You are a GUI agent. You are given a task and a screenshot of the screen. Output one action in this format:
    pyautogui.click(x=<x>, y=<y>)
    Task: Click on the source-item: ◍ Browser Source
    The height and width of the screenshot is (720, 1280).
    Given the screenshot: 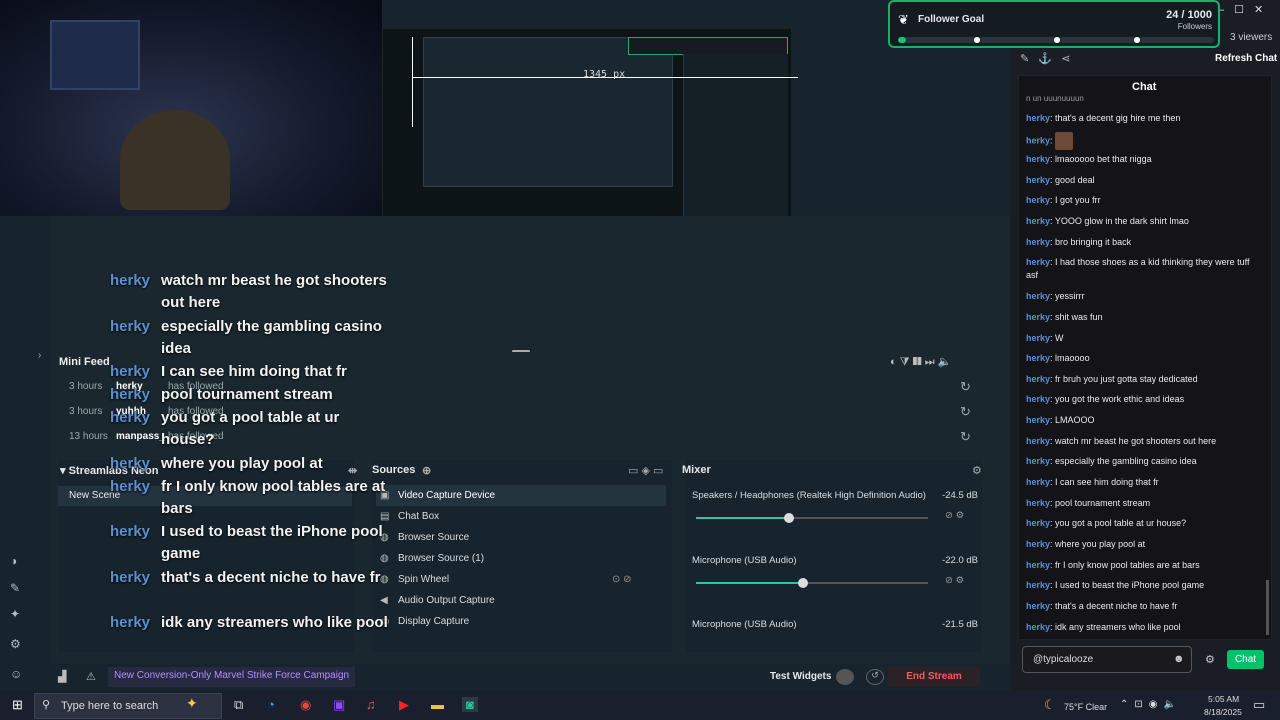 What is the action you would take?
    pyautogui.click(x=521, y=537)
    